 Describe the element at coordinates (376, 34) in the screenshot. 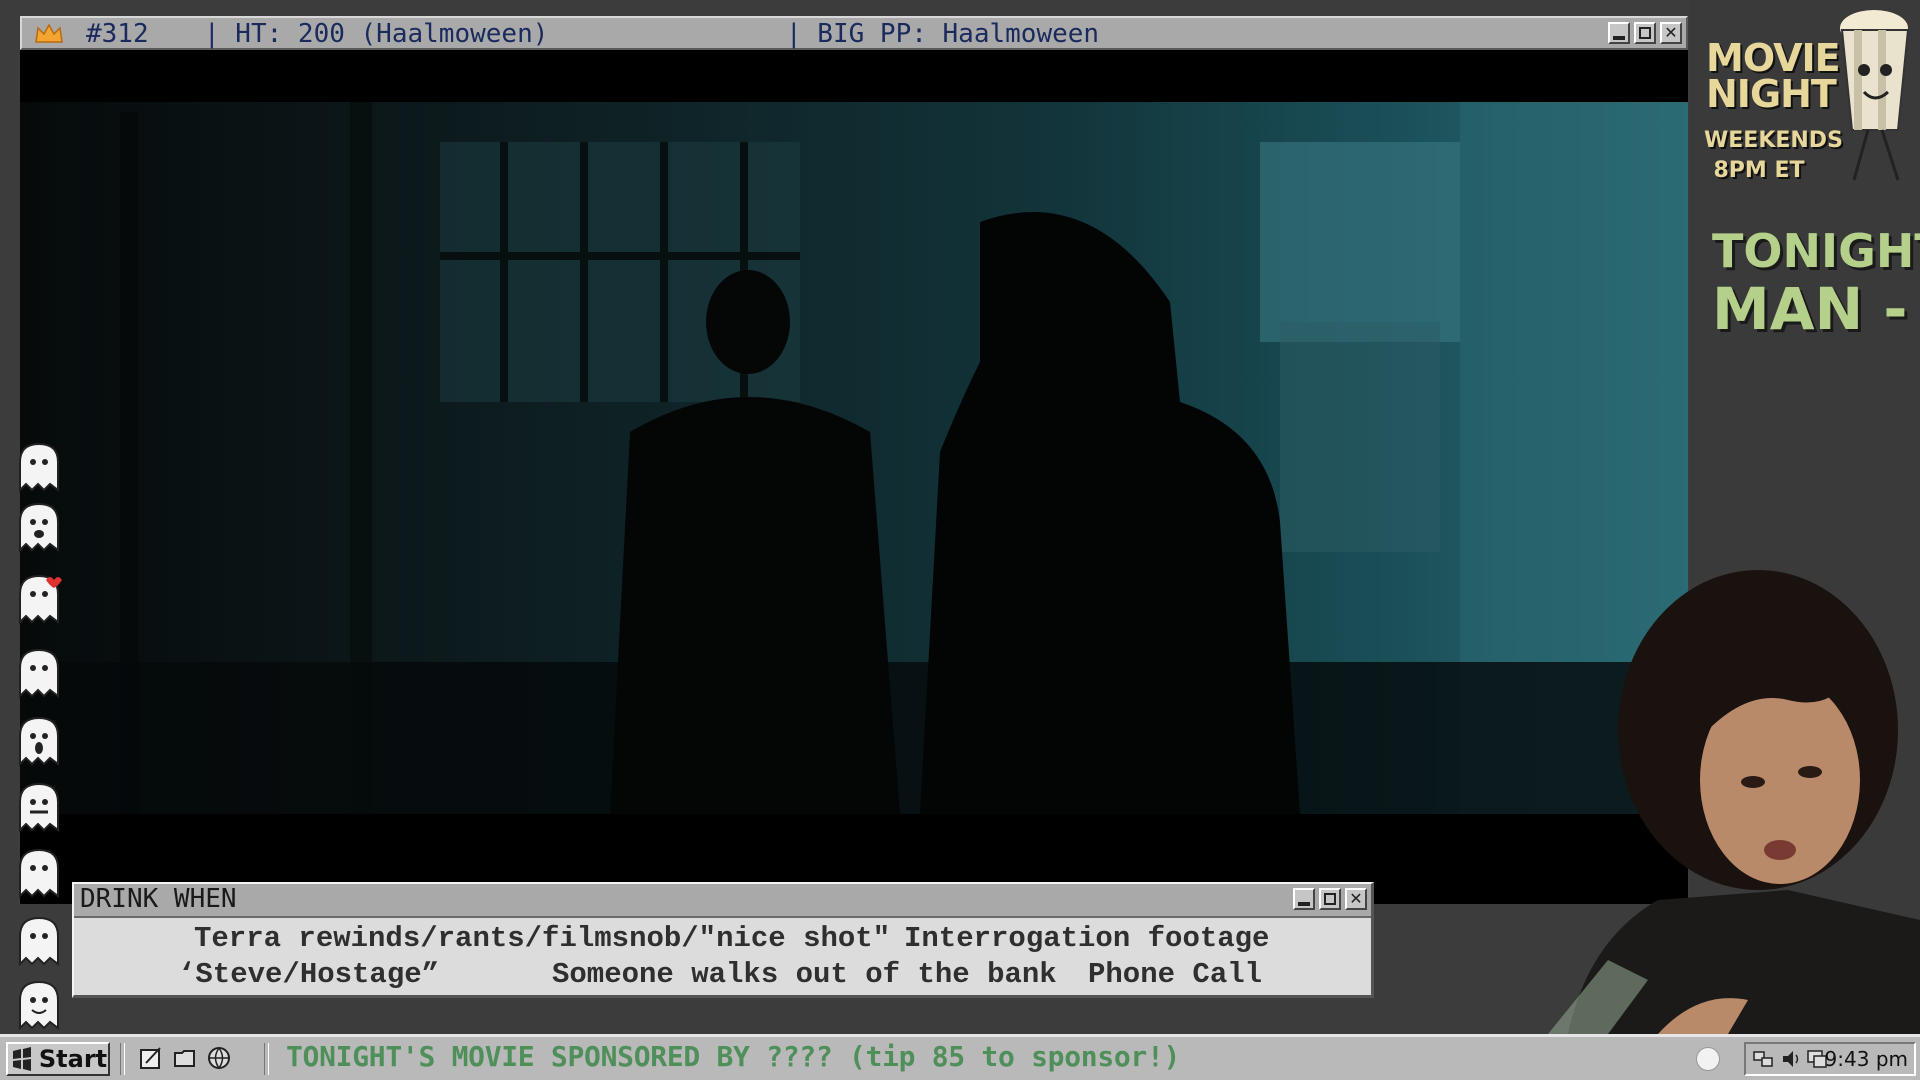

I see `hype-train-info: | HT: 200 (Haalmoween)` at that location.